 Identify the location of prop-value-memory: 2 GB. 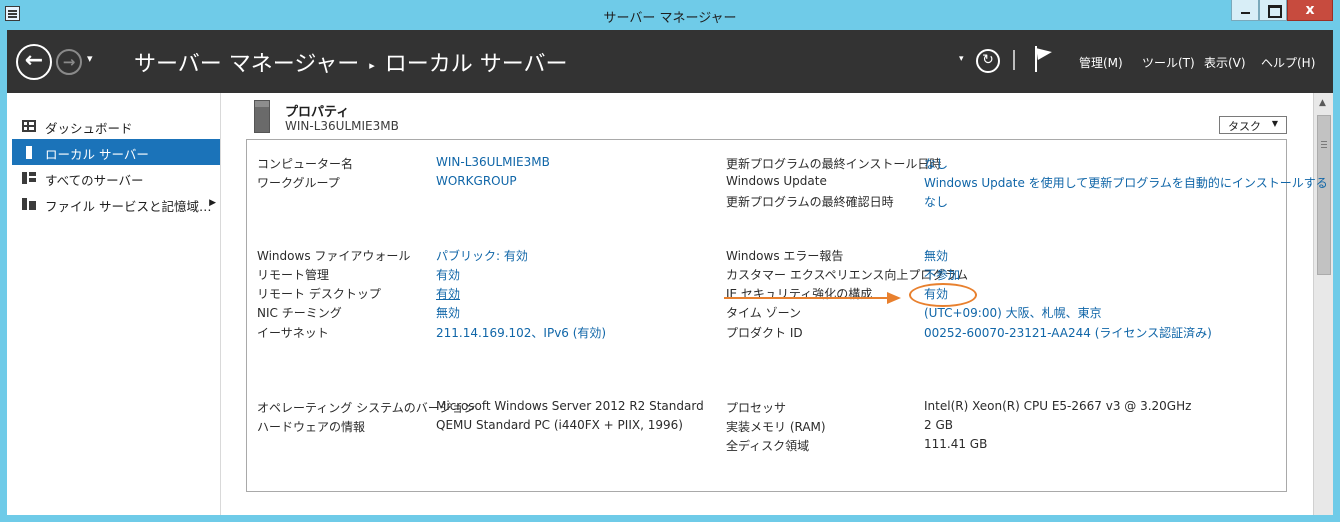
(938, 425).